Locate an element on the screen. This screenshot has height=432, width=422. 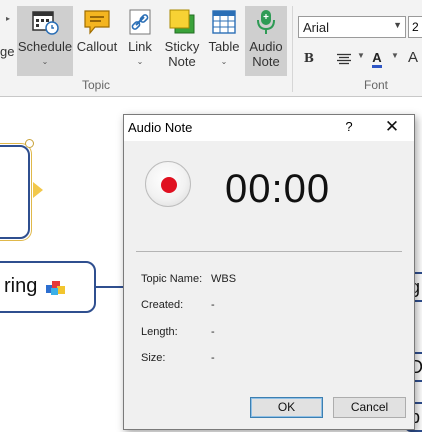
microphone-icon is located at coordinates (266, 22).